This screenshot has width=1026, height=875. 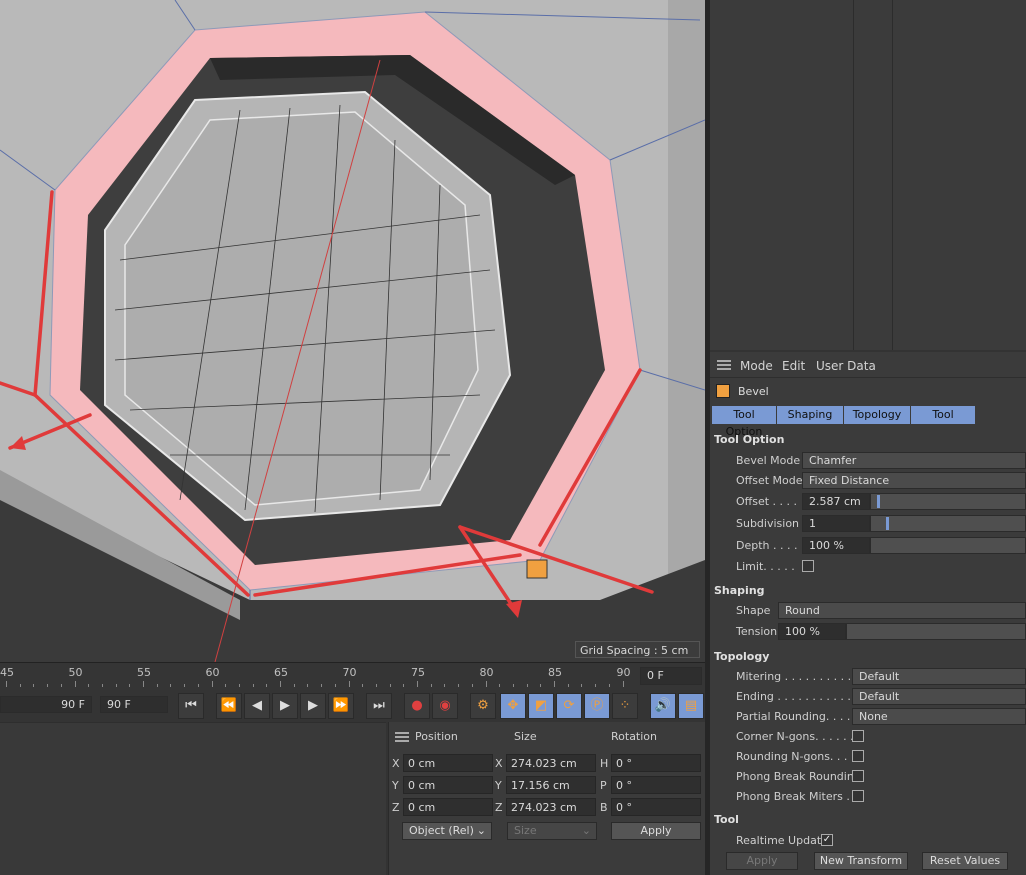 I want to click on bevel-tool-icon, so click(x=723, y=391).